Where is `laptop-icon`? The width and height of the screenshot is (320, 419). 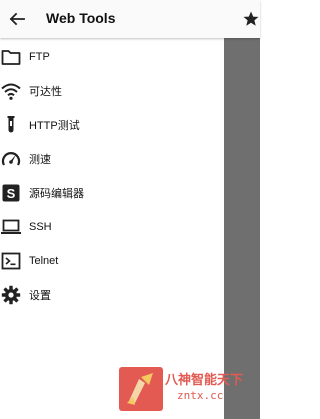
laptop-icon is located at coordinates (11, 227).